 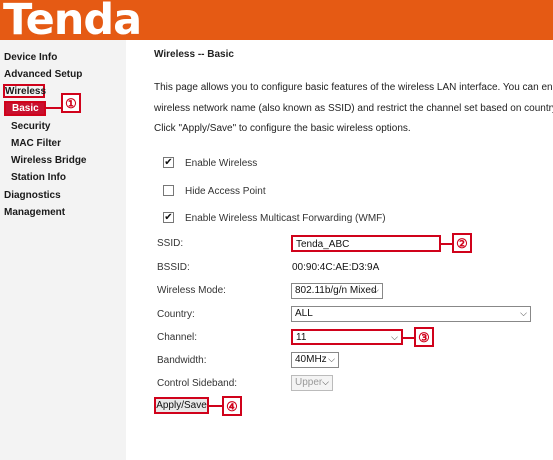 I want to click on control-sideband-select: Upper ⌵, so click(x=312, y=383).